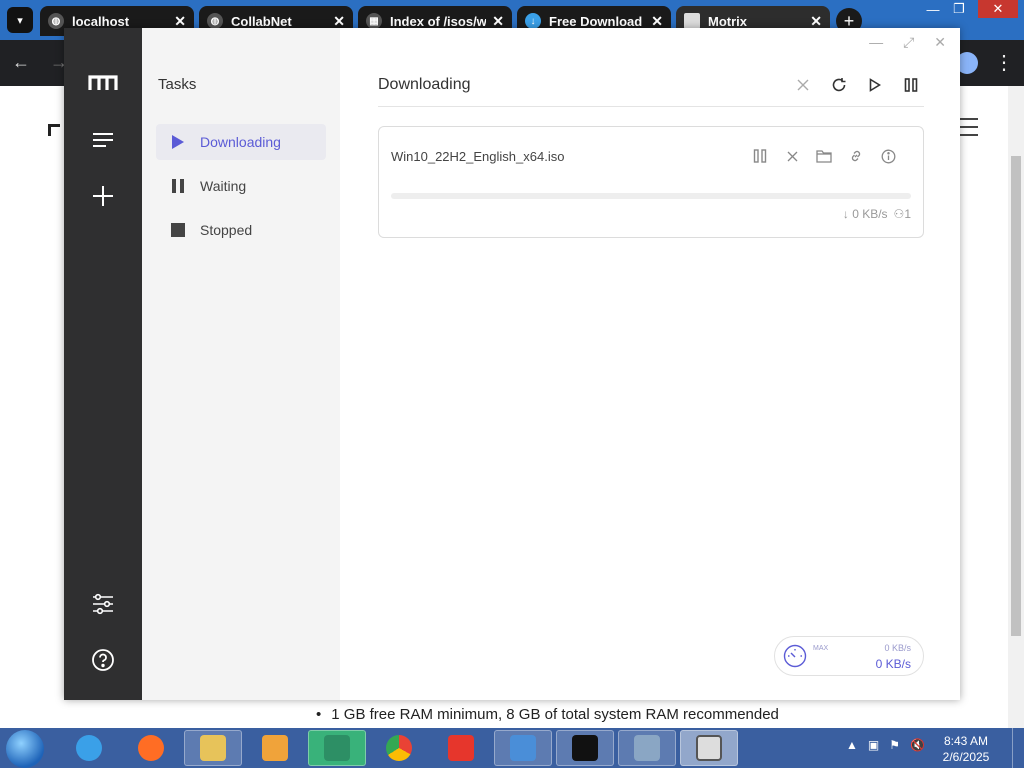 The height and width of the screenshot is (768, 1024). What do you see at coordinates (857, 85) in the screenshot?
I see `task-toolbar` at bounding box center [857, 85].